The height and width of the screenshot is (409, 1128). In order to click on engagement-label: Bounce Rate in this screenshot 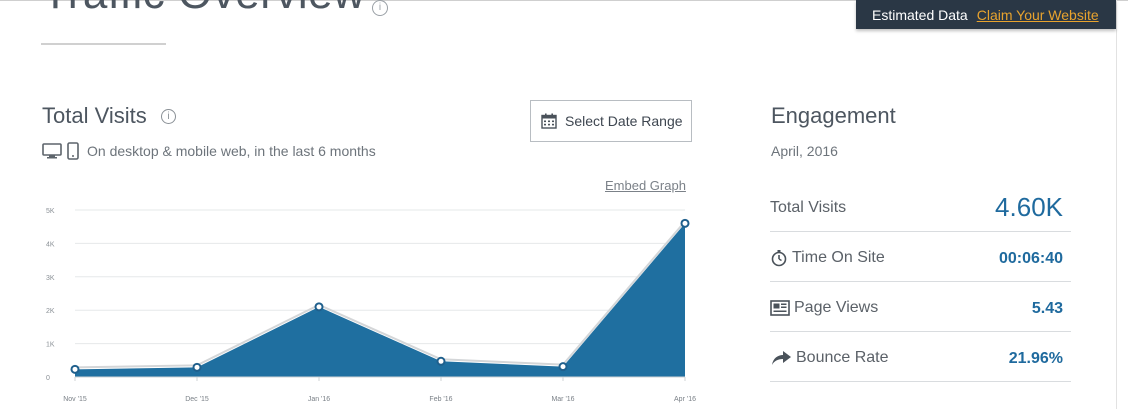, I will do `click(829, 358)`.